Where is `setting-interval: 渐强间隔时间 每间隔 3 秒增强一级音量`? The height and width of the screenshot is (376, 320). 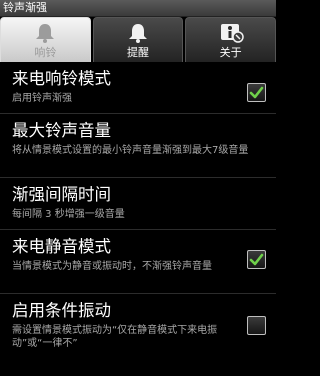 setting-interval: 渐强间隔时间 每间隔 3 秒增强一级音量 is located at coordinates (138, 204).